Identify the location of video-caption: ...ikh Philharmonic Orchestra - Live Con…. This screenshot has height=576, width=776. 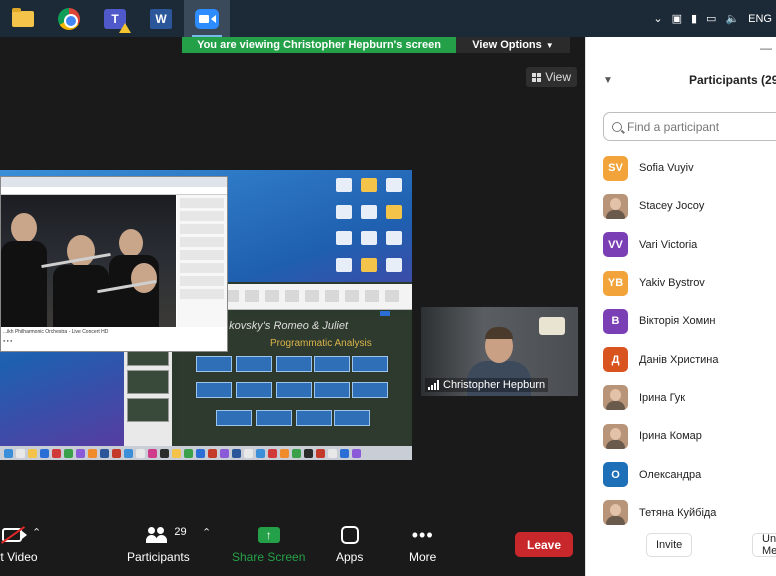
(56, 332).